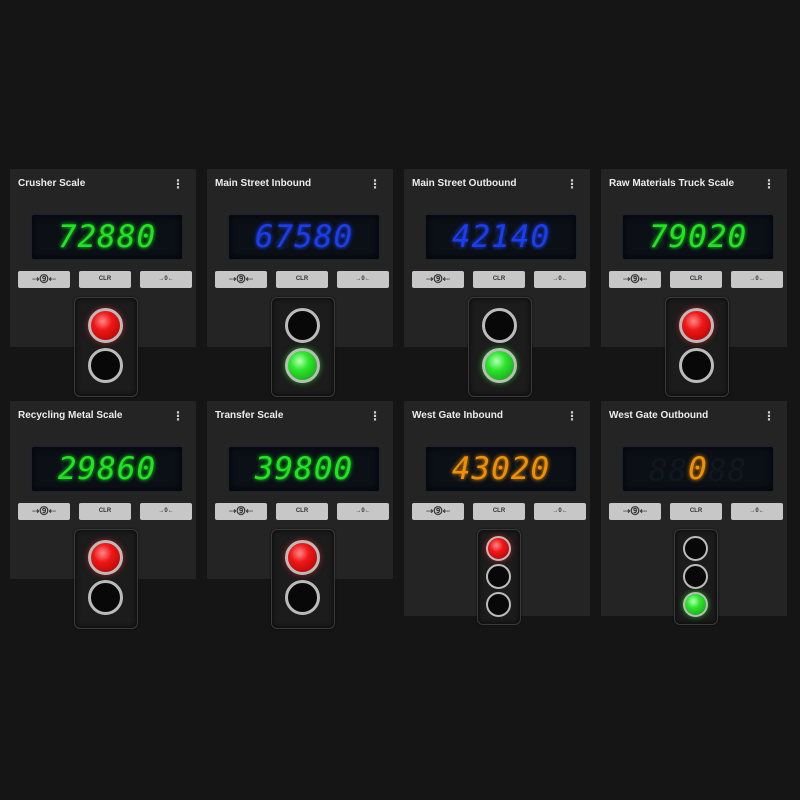 The image size is (800, 800). I want to click on weight-display: 88888 42140, so click(501, 237).